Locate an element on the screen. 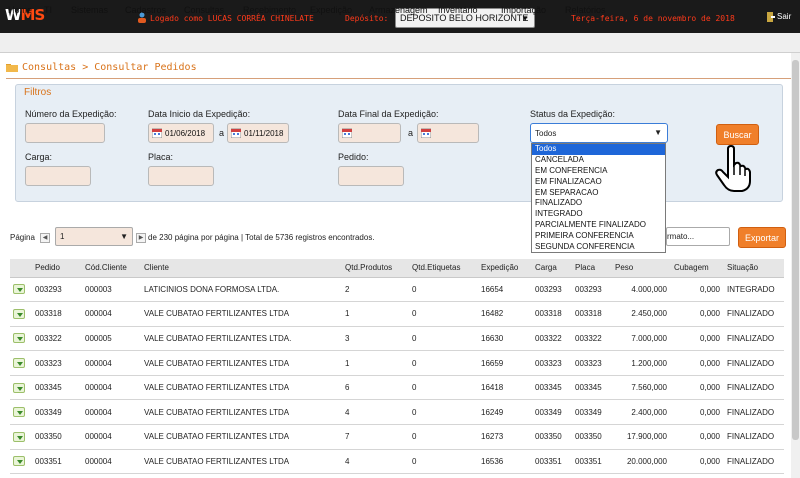  menu-ti: TI is located at coordinates (48, 10).